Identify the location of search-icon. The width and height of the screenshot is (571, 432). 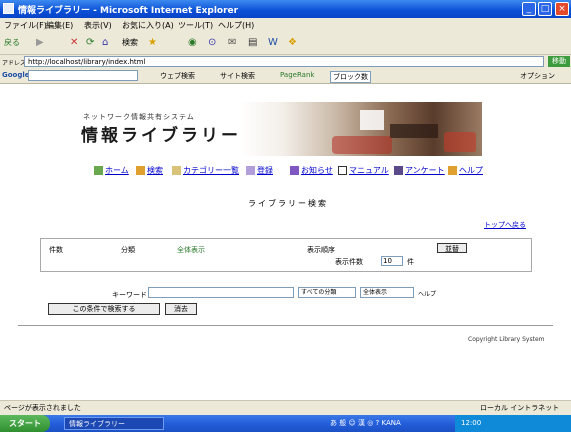
(140, 170).